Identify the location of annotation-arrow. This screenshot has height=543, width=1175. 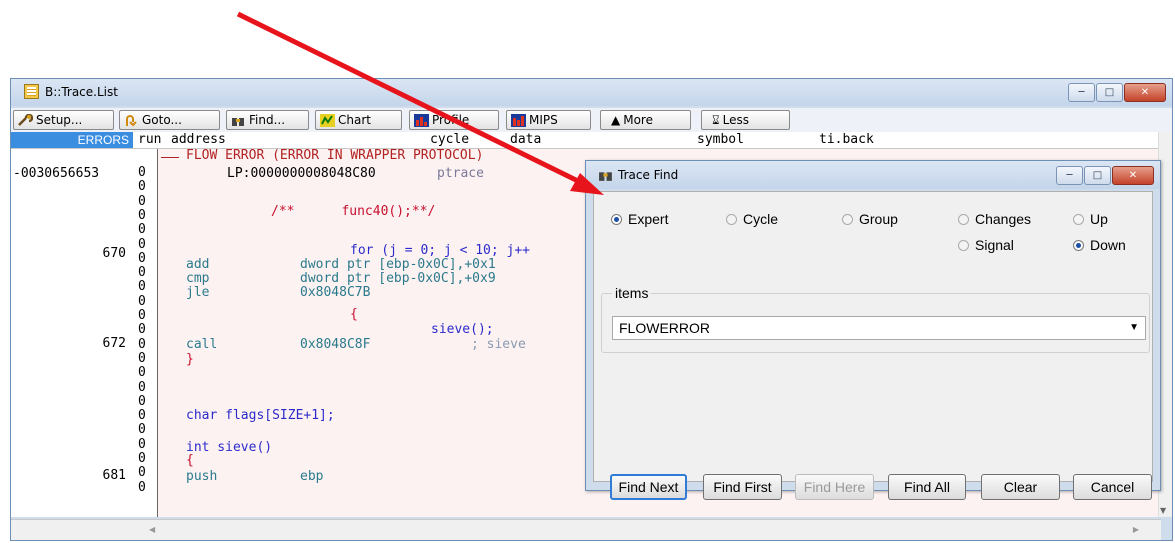
(420, 103).